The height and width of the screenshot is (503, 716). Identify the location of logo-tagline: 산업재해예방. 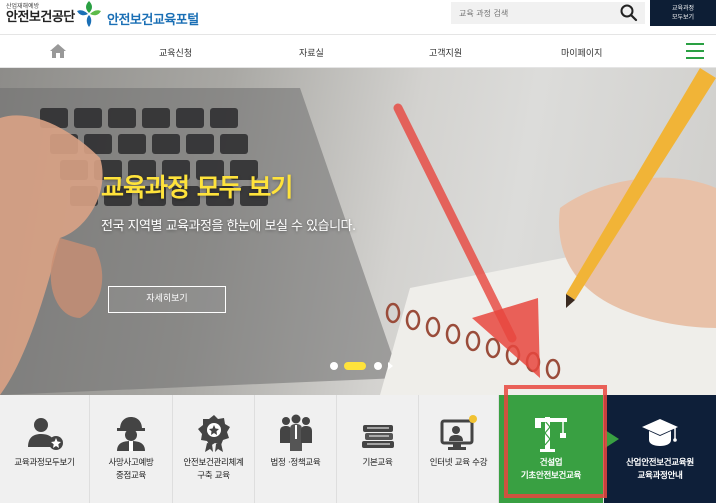
(23, 6).